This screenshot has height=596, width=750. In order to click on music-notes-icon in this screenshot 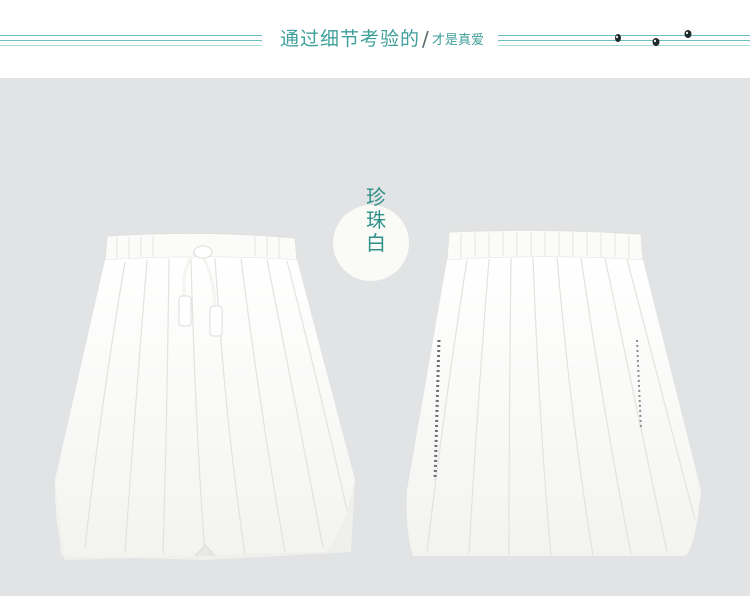, I will do `click(653, 38)`.